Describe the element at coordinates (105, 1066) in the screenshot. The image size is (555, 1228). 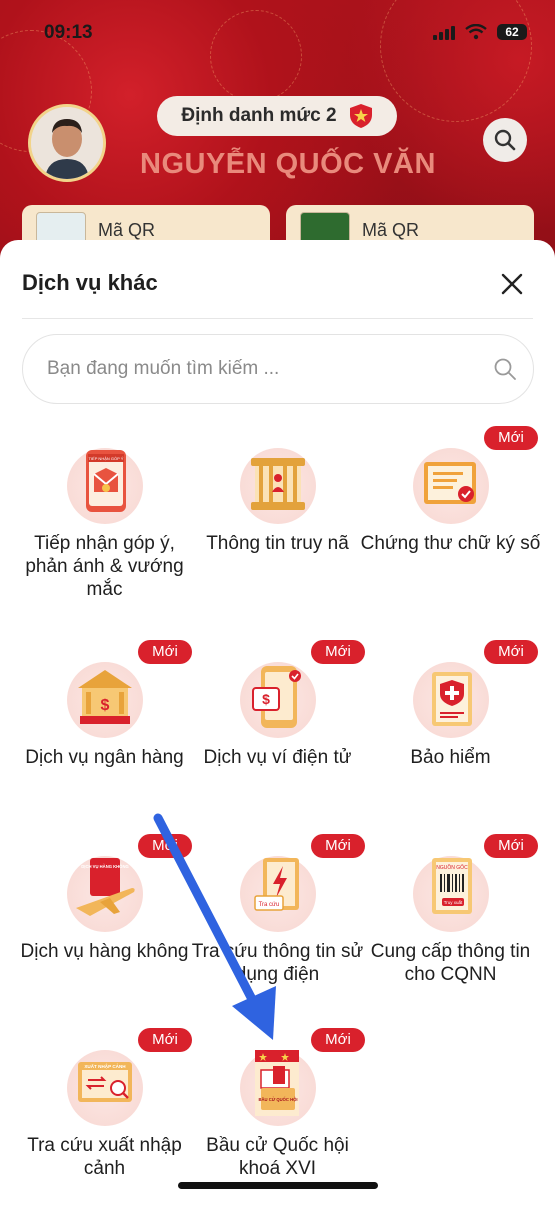
I see `immigration-icon-text: XUẤT NHẬP CẢNH` at that location.